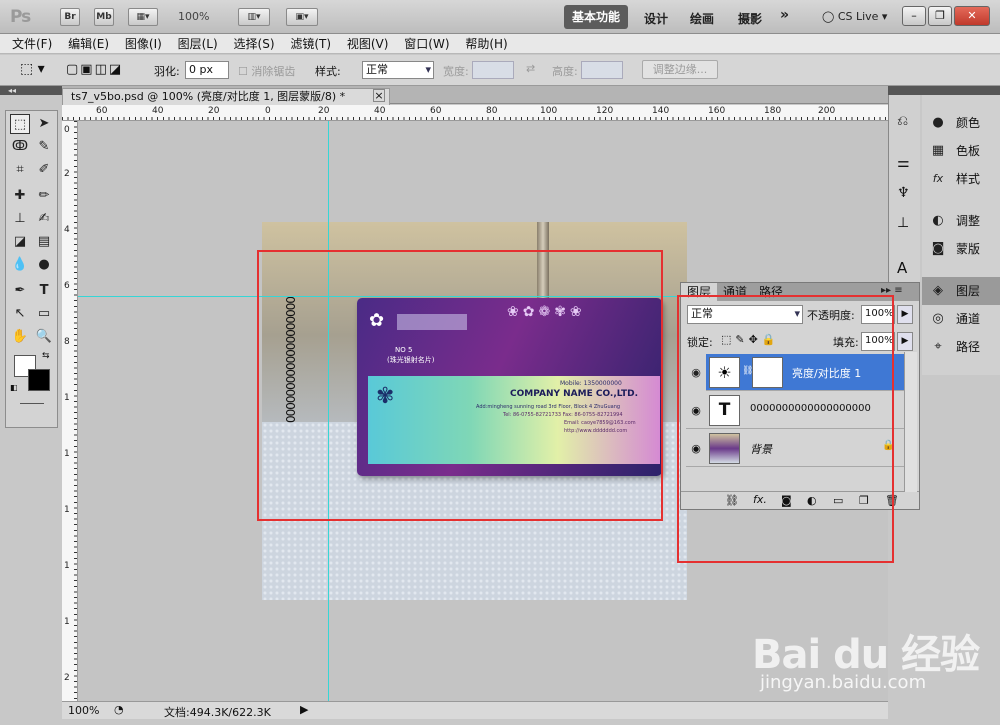  What do you see at coordinates (44, 196) in the screenshot?
I see `brush-tool-icon: ✏` at bounding box center [44, 196].